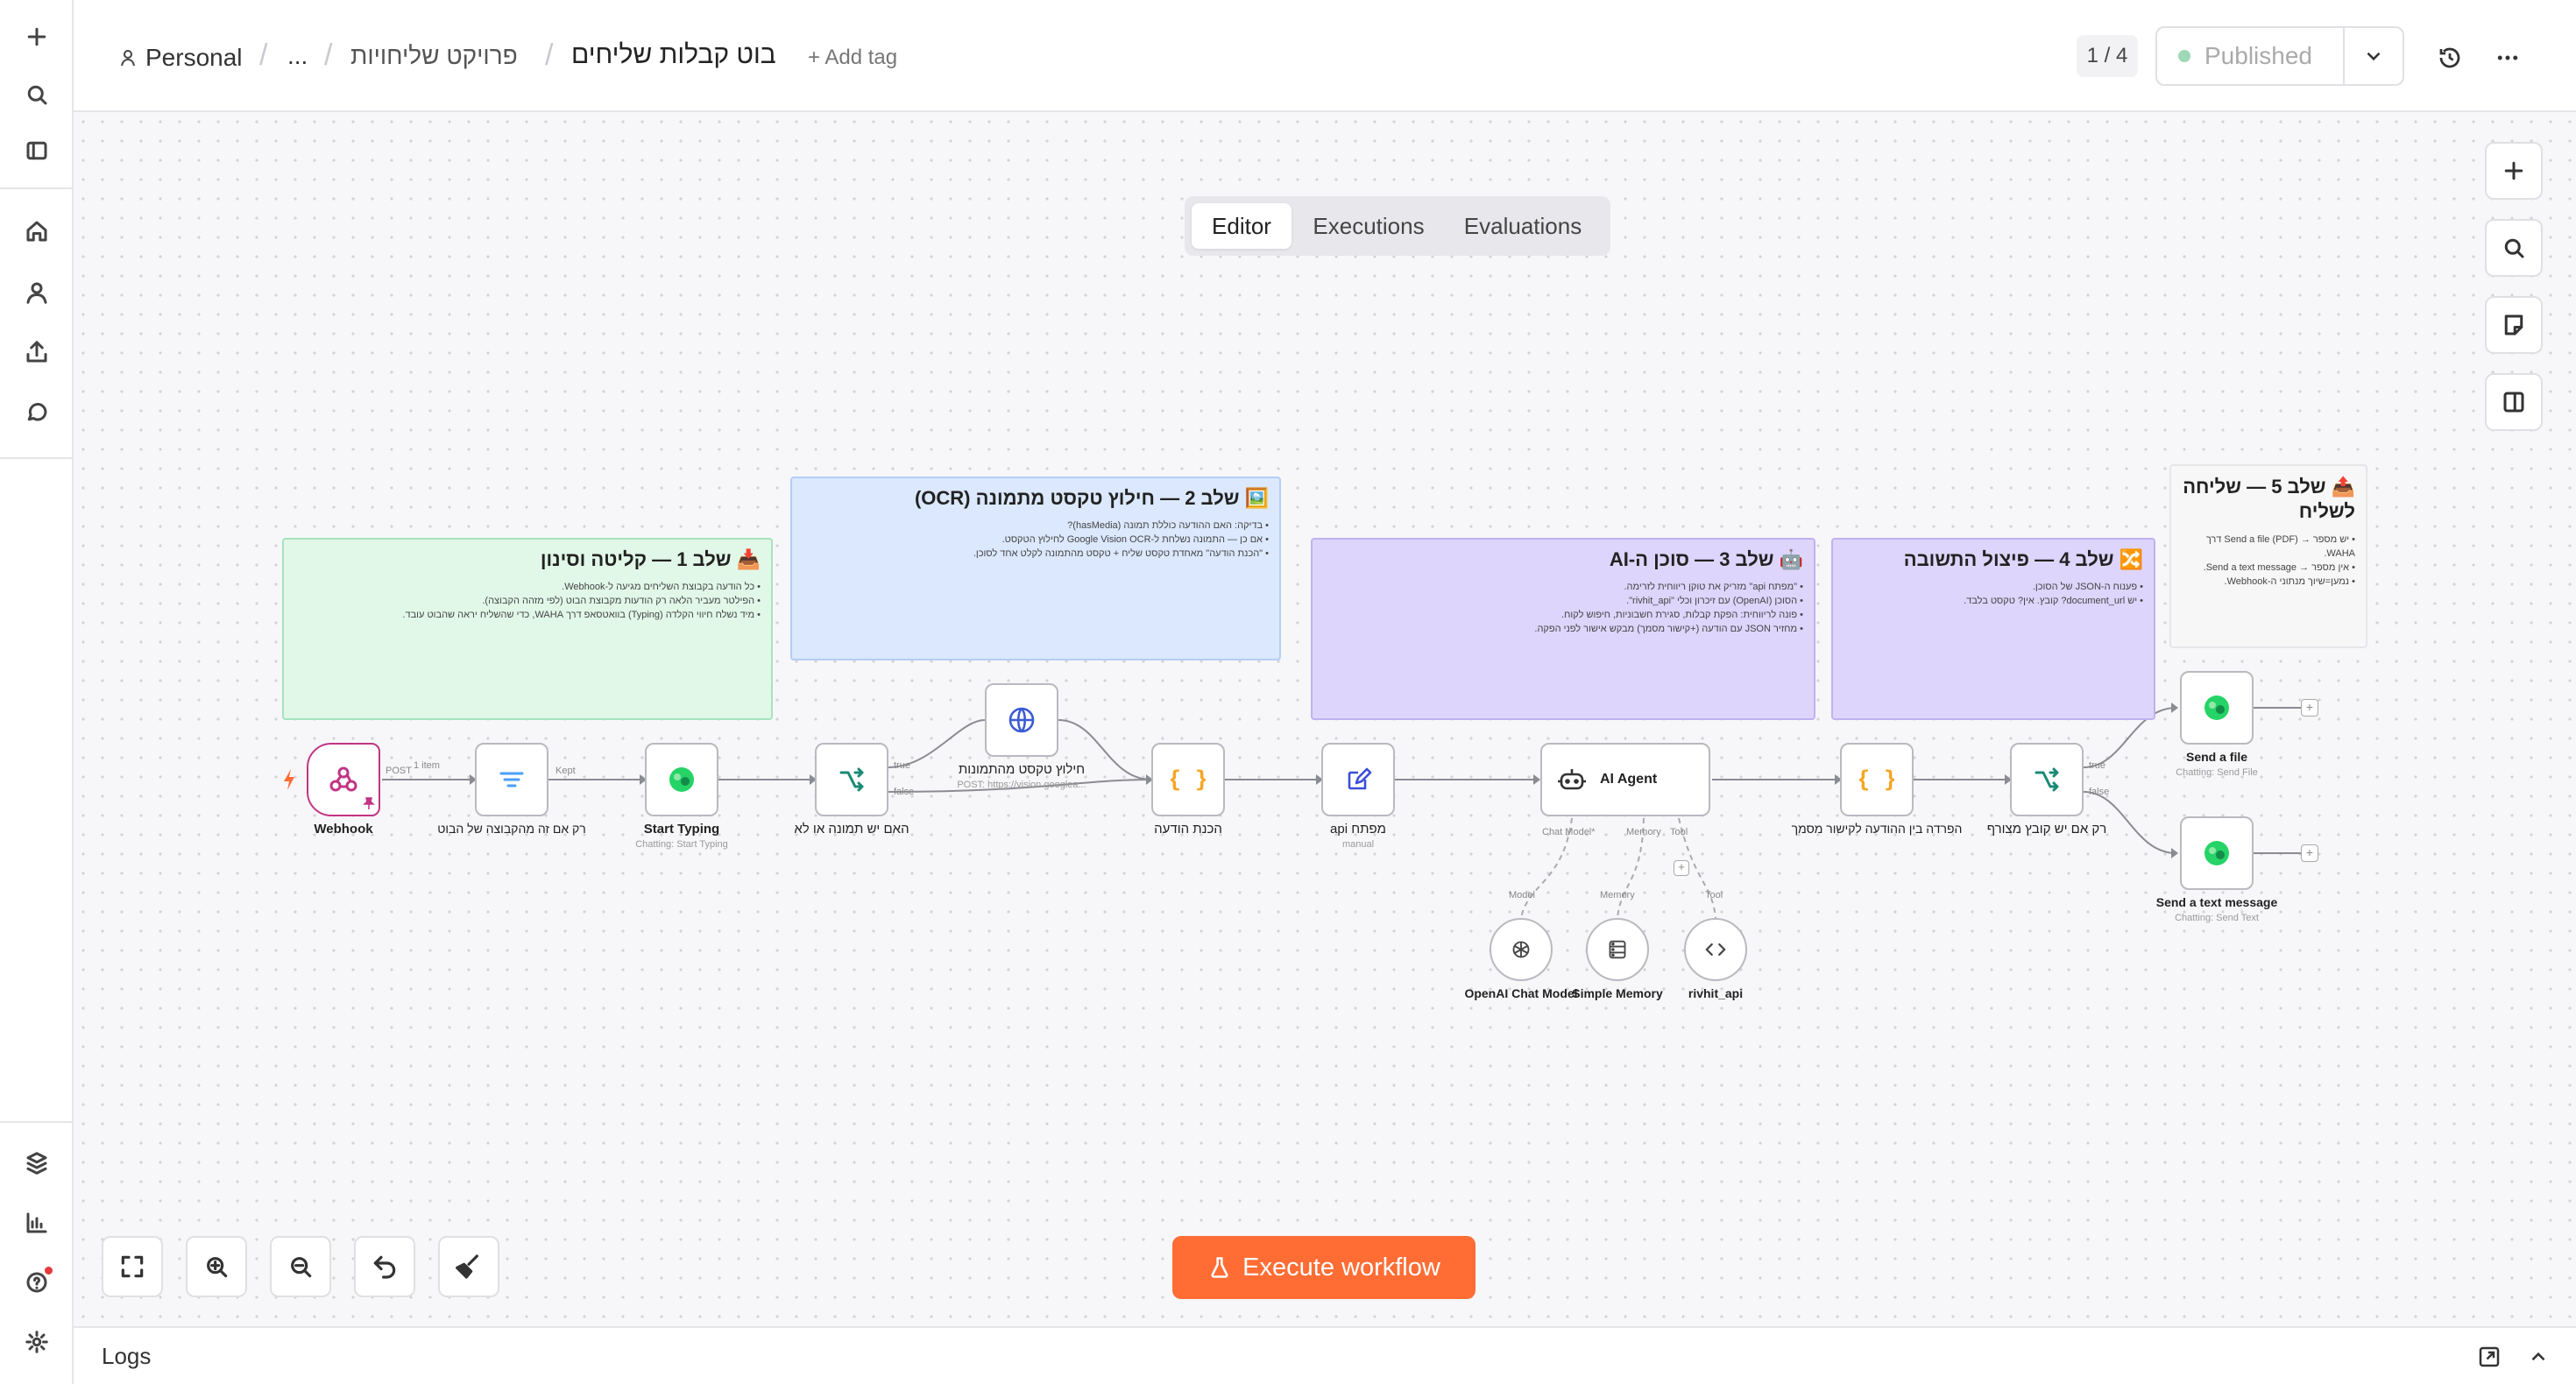 This screenshot has height=1384, width=2576. I want to click on insights-icon, so click(37, 1223).